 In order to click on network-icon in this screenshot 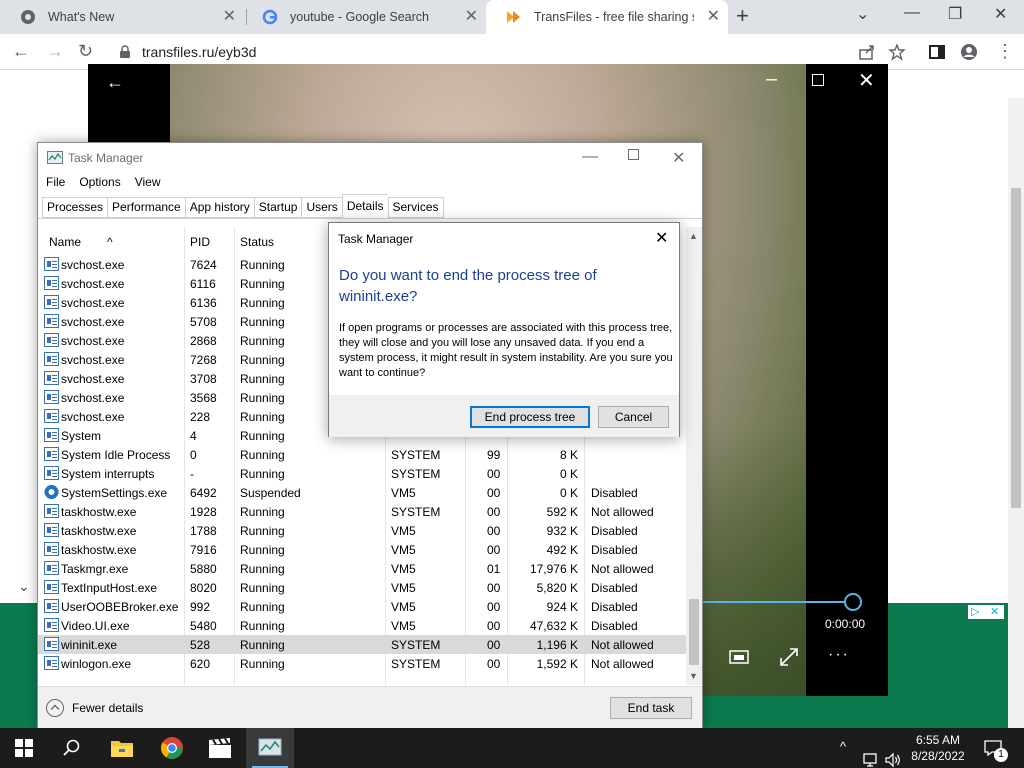, I will do `click(871, 754)`.